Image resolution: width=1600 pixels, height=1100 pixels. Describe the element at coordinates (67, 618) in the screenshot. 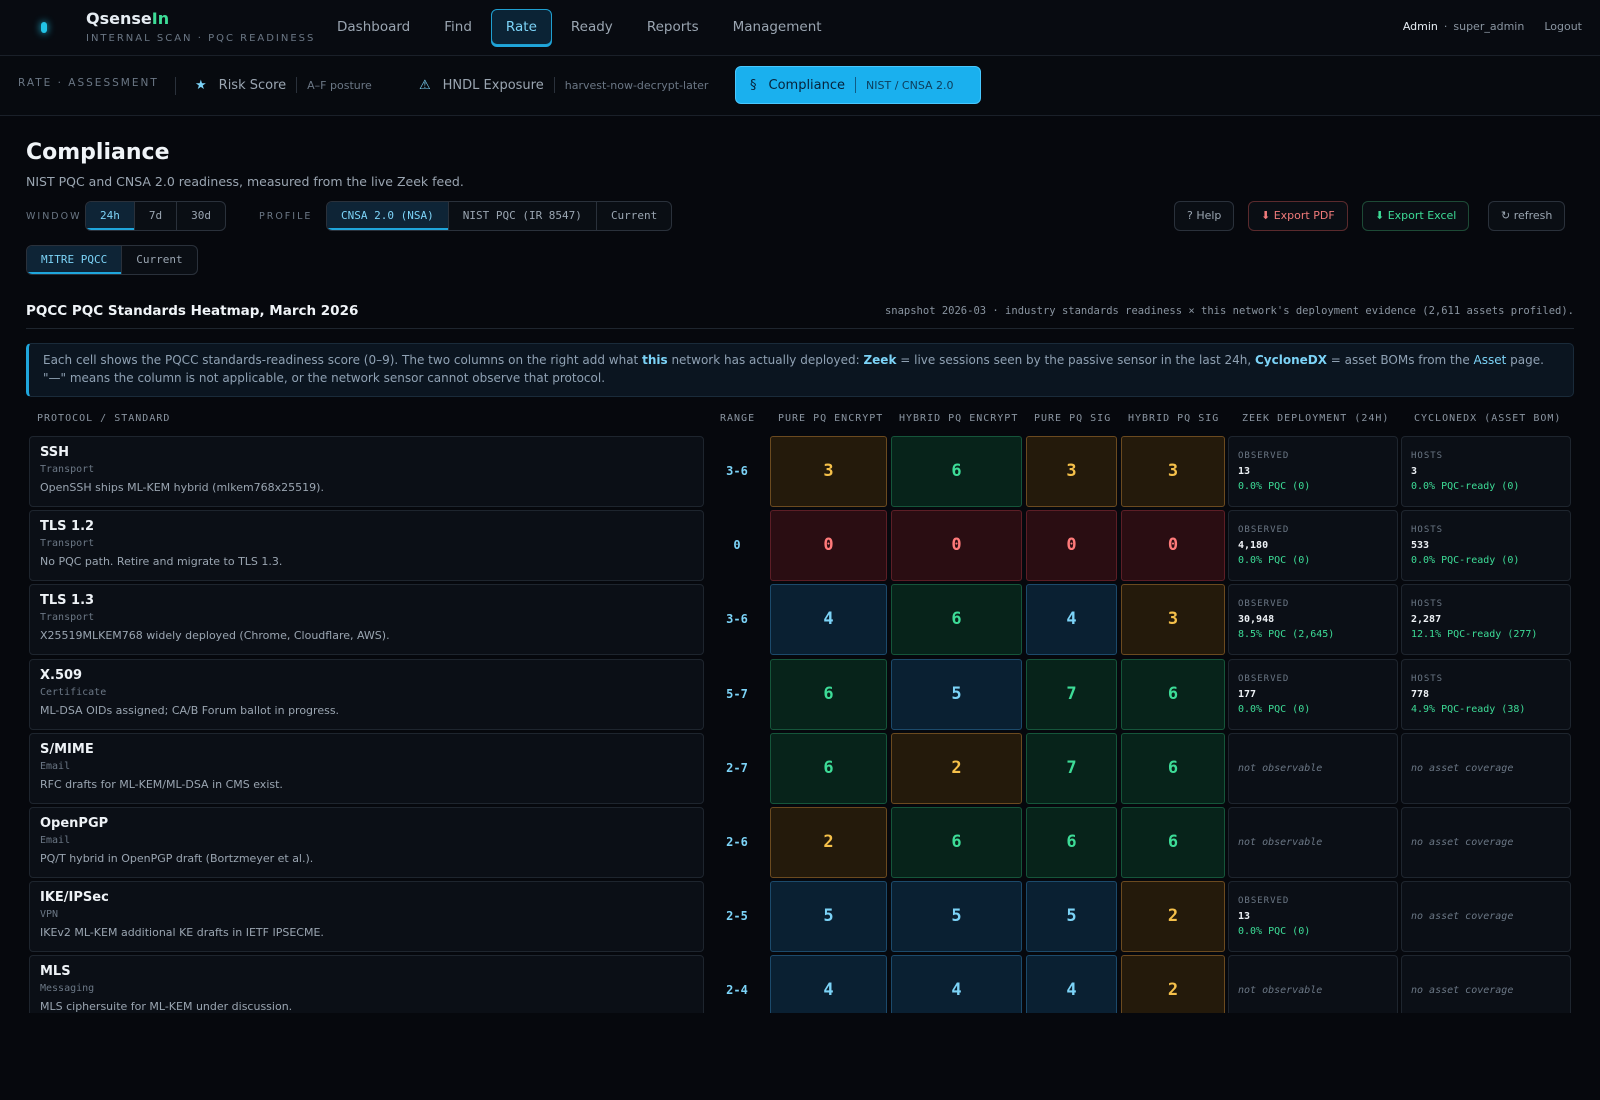

I see `protocol-category: Transport` at that location.